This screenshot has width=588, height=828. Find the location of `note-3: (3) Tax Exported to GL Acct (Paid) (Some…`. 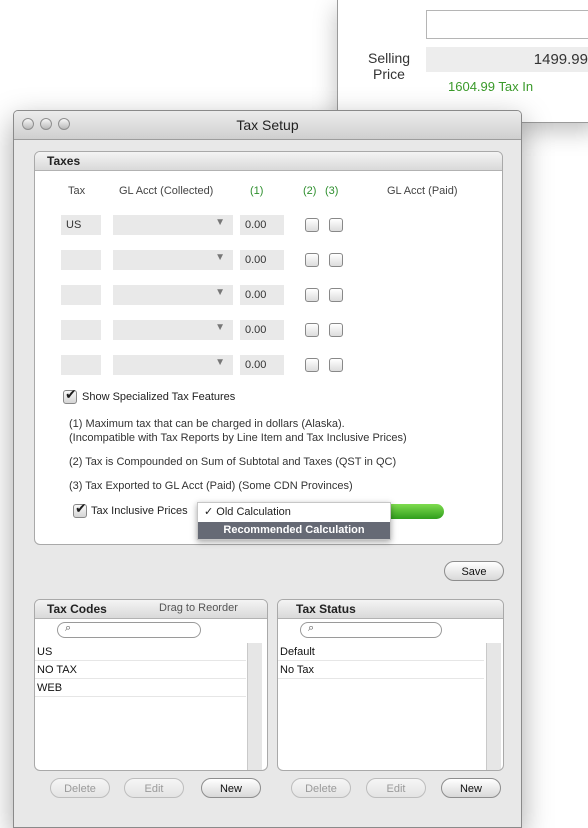

note-3: (3) Tax Exported to GL Acct (Paid) (Some… is located at coordinates (211, 486).